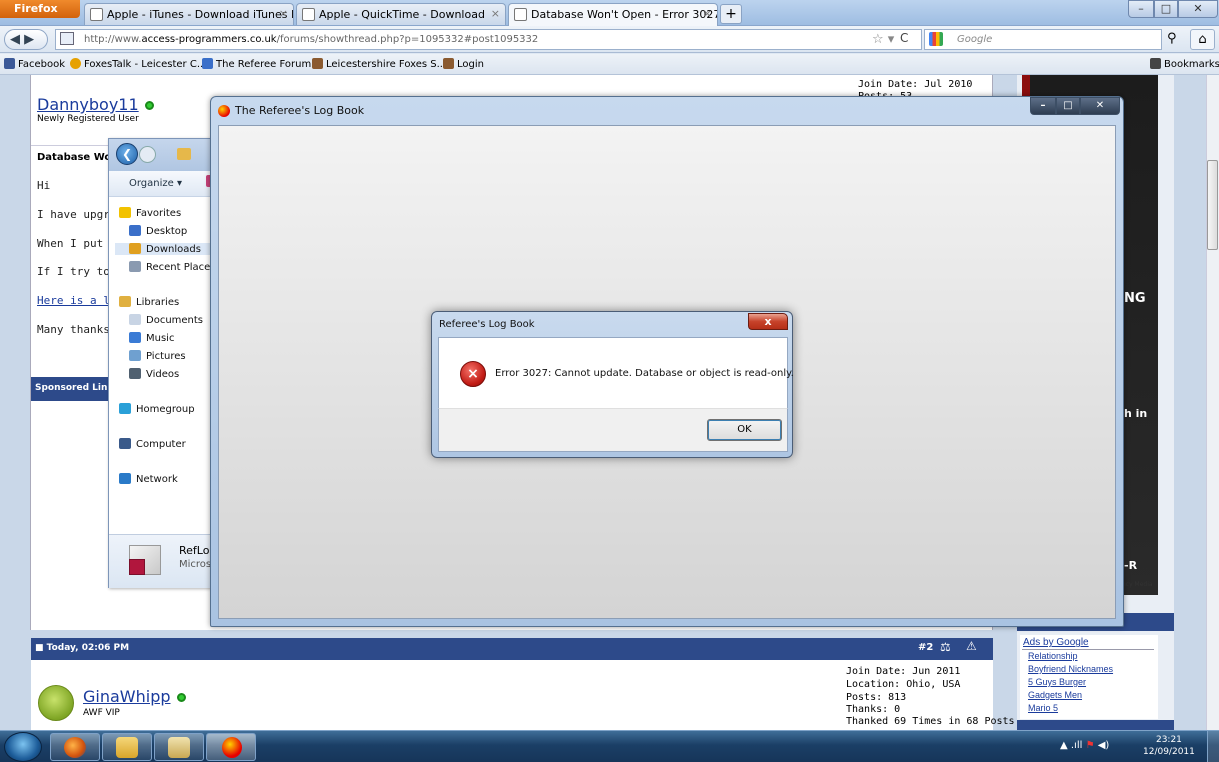 Image resolution: width=1219 pixels, height=762 pixels. Describe the element at coordinates (971, 646) in the screenshot. I see `report-icon: ⚠` at that location.